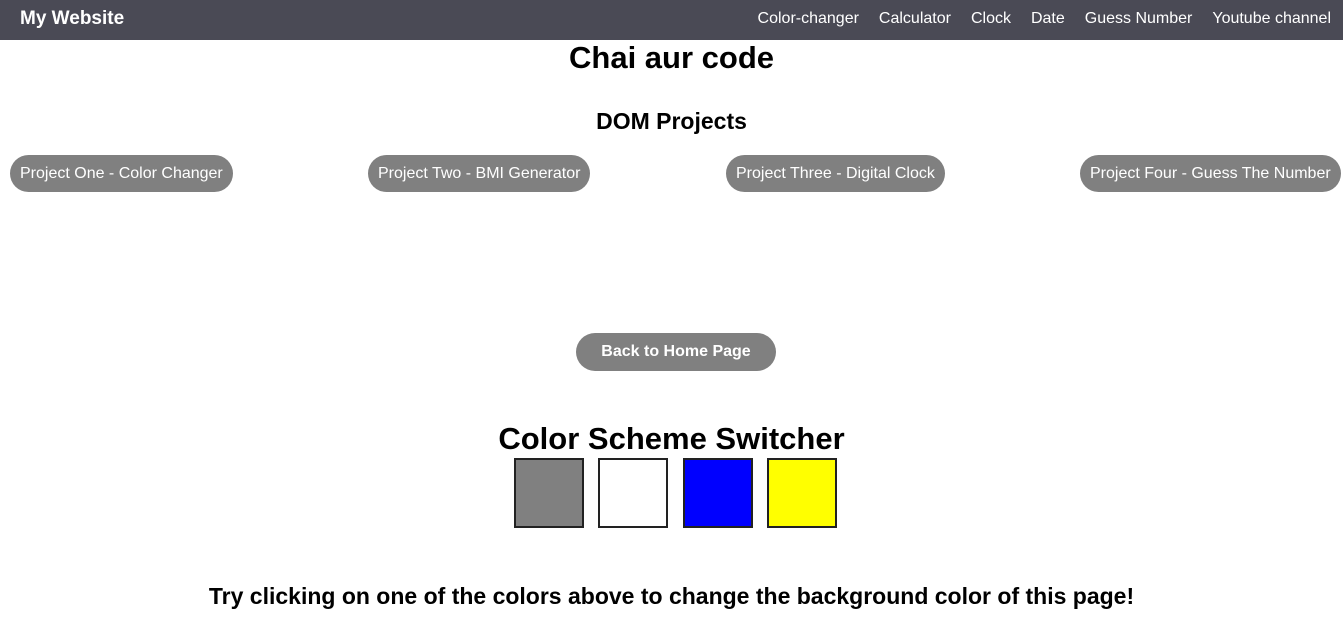  What do you see at coordinates (915, 19) in the screenshot?
I see `nav-link-calculator: Calculator` at bounding box center [915, 19].